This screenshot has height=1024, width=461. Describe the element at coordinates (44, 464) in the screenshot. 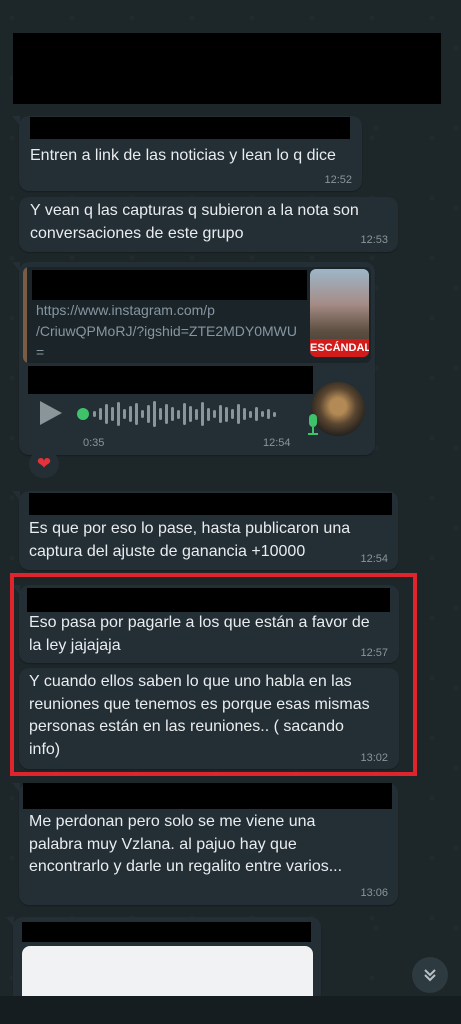

I see `heart-icon: ❤` at that location.